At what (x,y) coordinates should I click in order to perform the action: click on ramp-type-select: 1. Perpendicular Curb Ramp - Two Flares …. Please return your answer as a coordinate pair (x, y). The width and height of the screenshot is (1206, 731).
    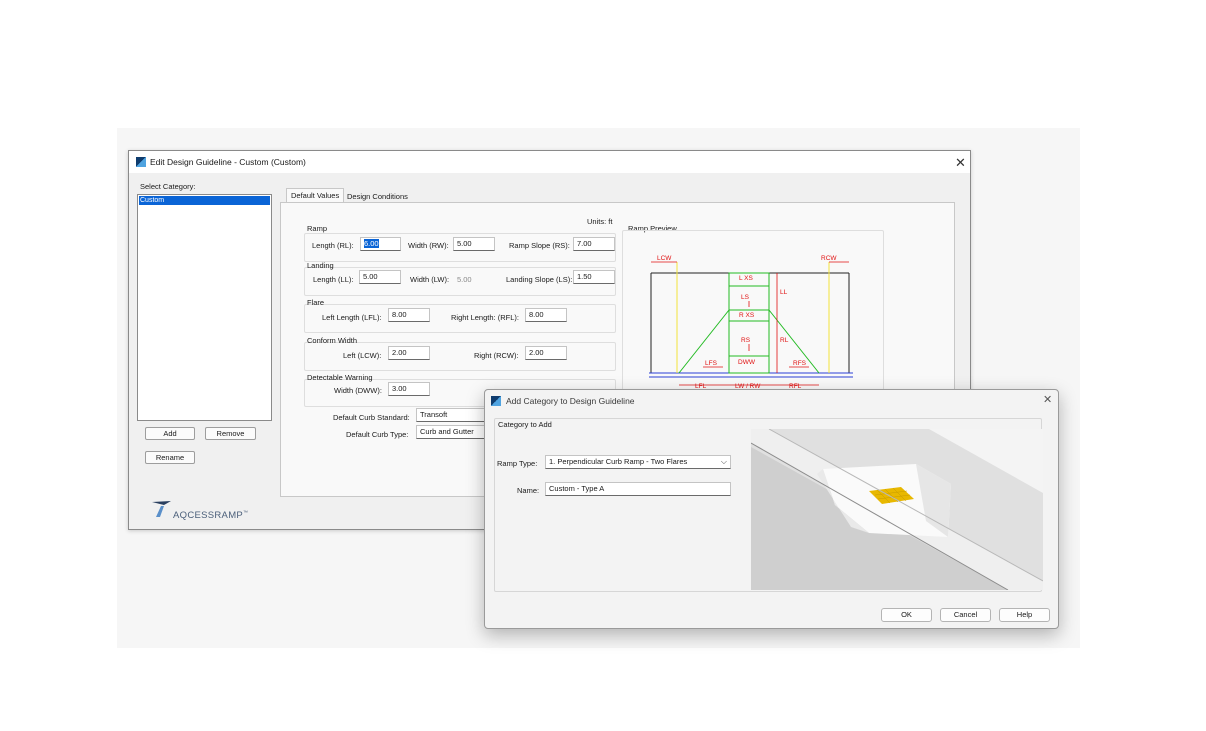
    Looking at the image, I should click on (638, 462).